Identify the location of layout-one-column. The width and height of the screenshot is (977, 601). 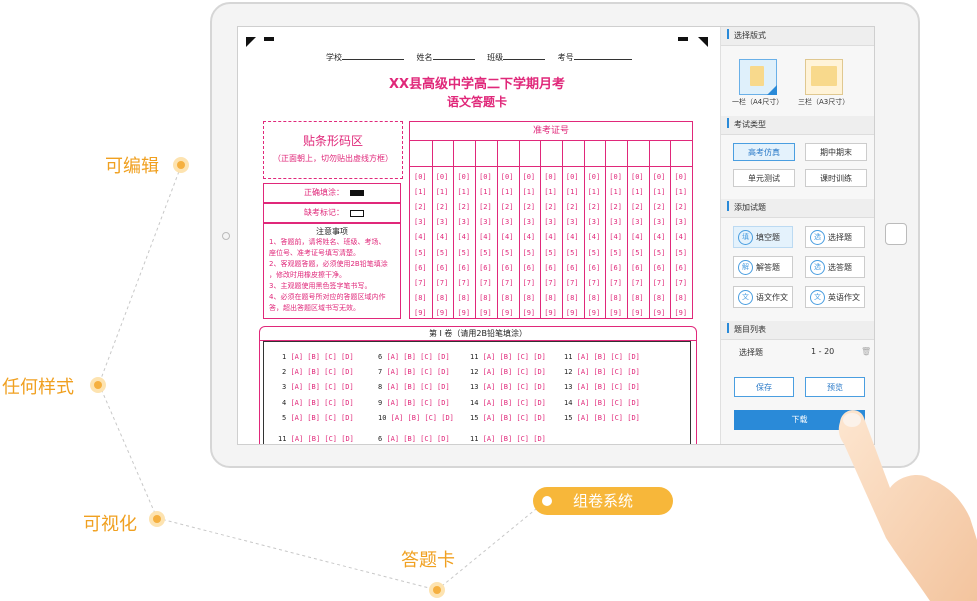
(758, 77).